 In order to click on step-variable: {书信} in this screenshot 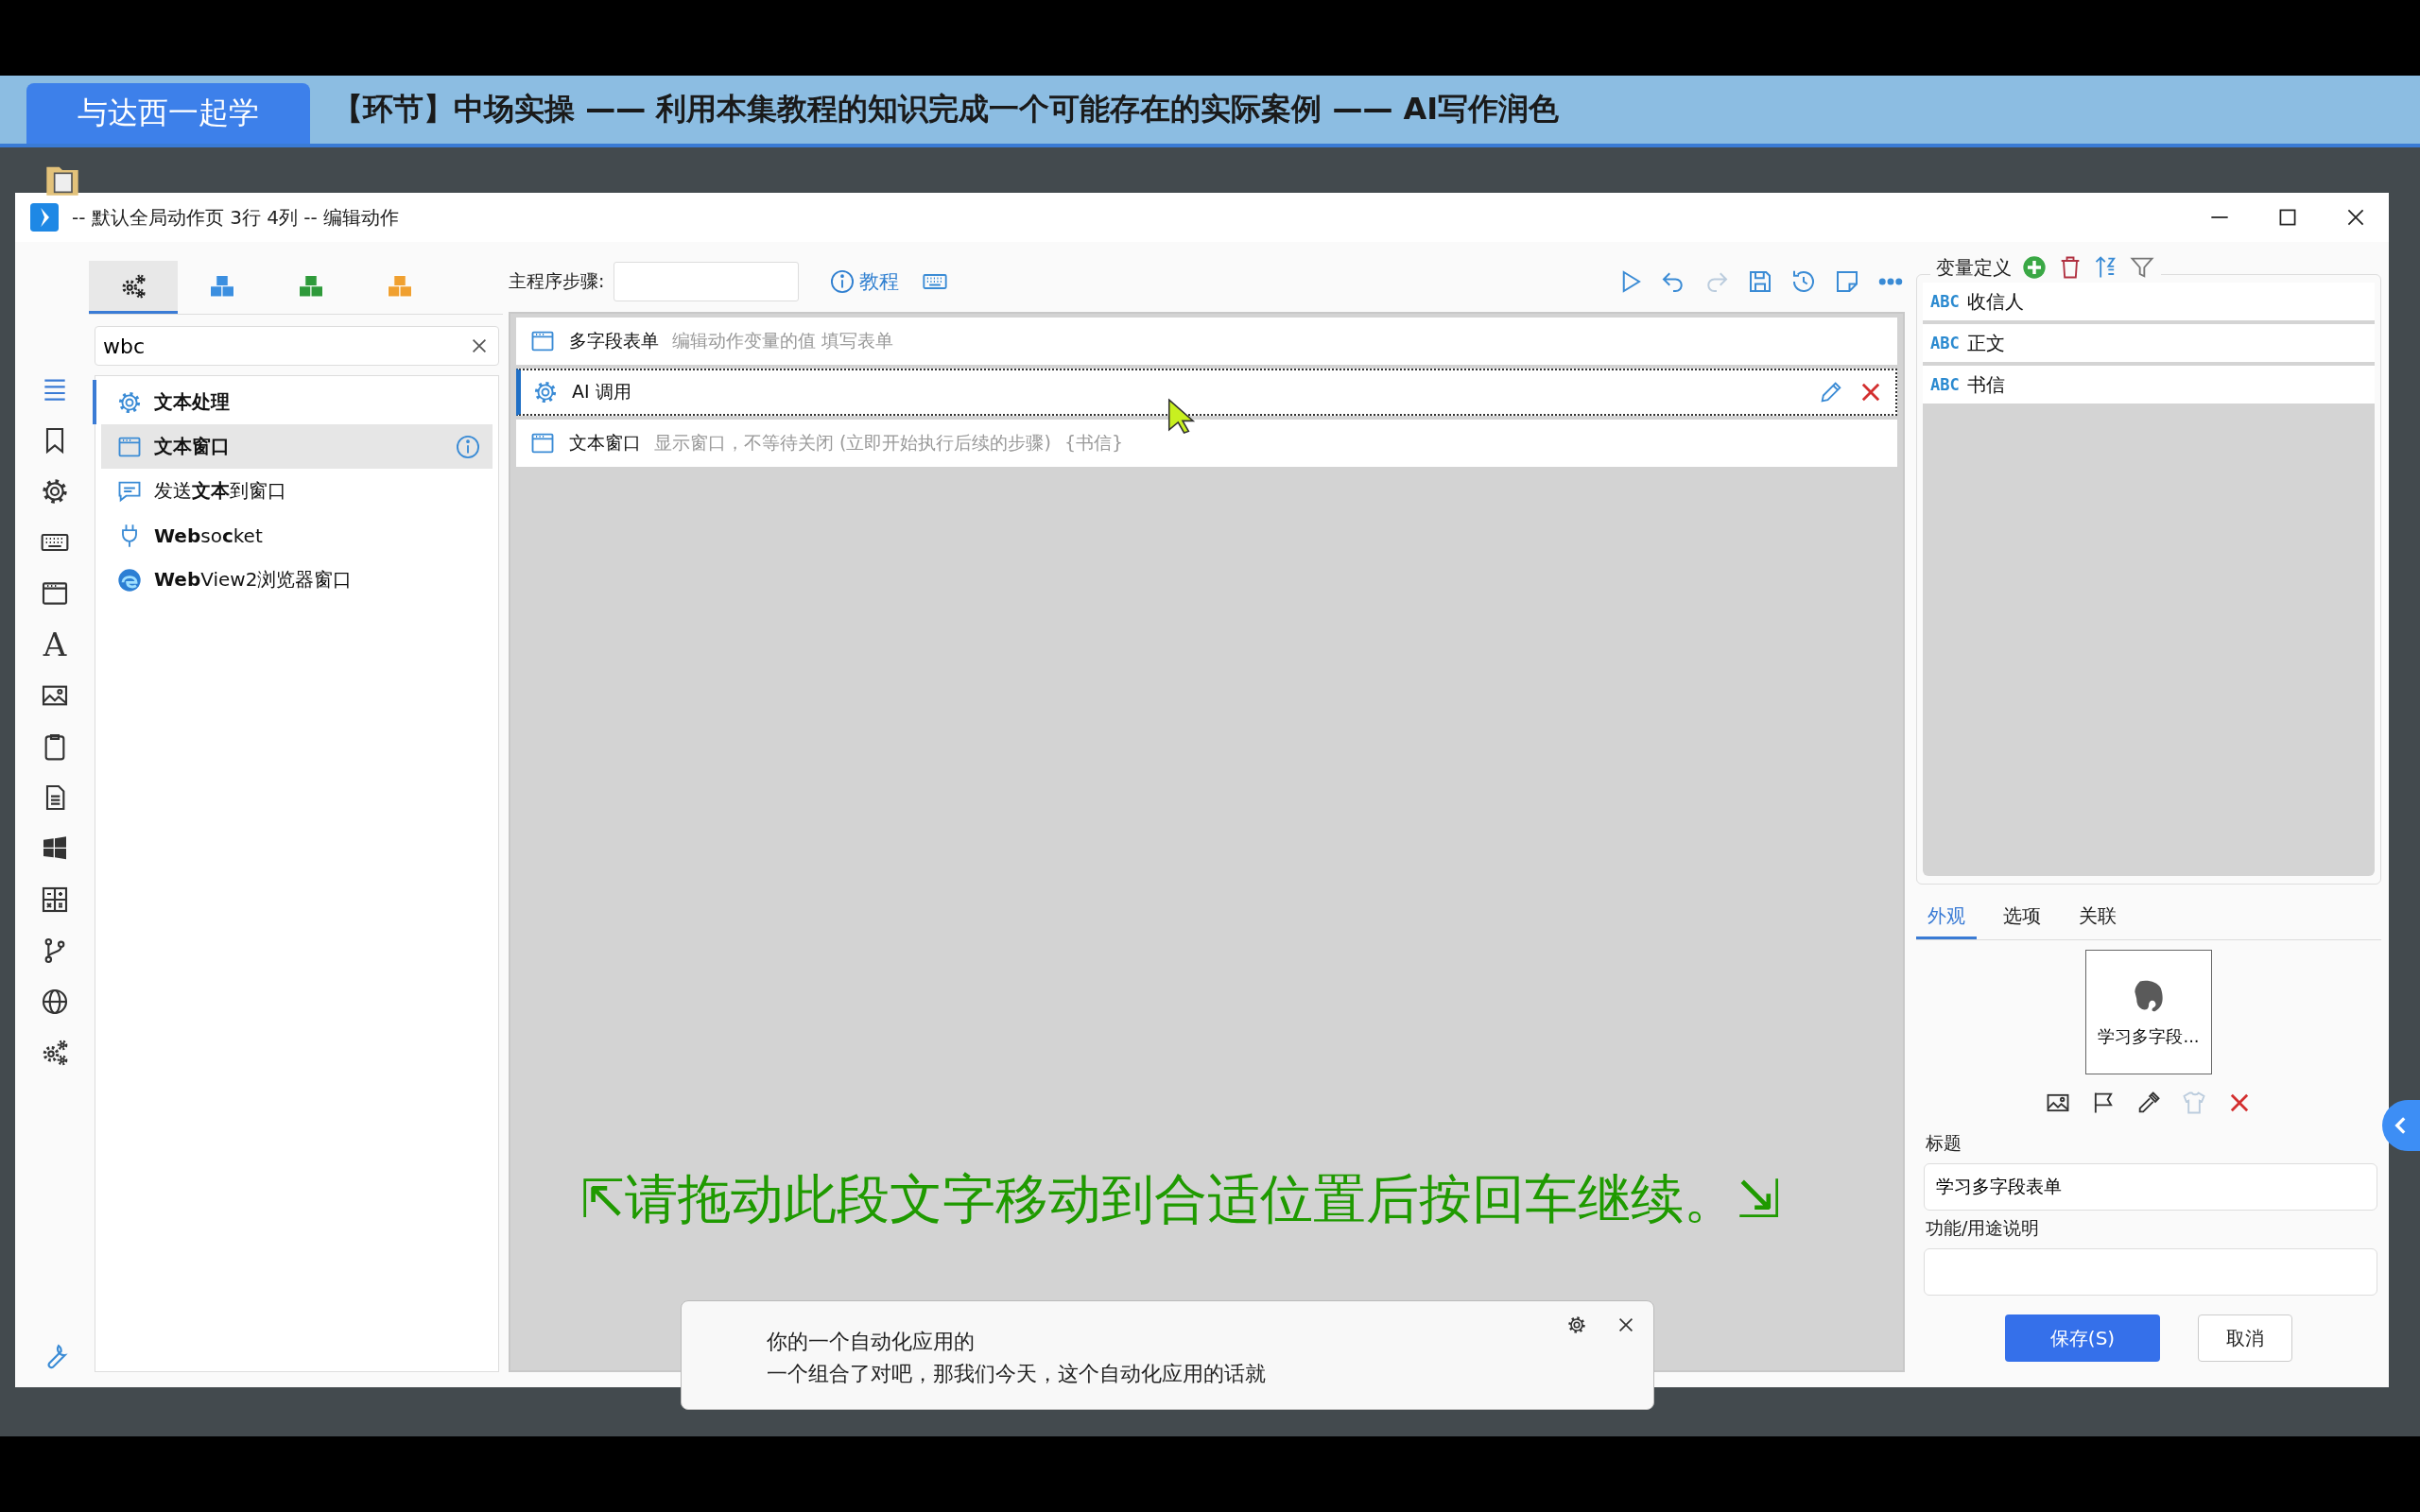, I will do `click(1093, 443)`.